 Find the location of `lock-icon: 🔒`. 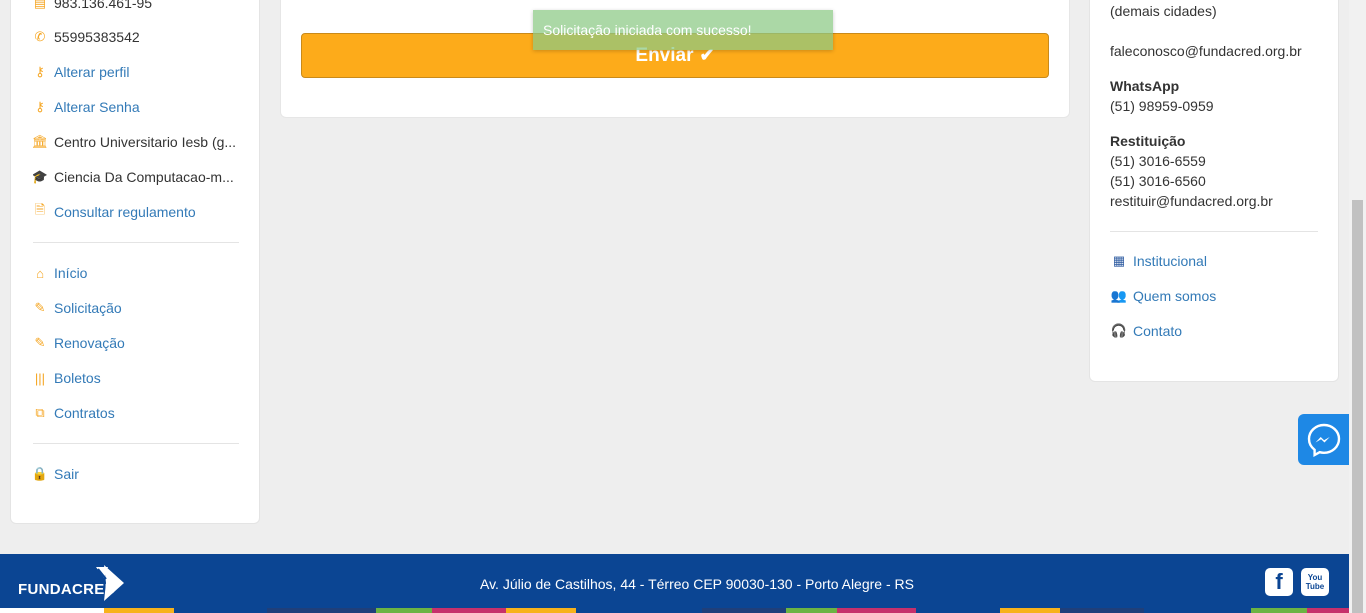

lock-icon: 🔒 is located at coordinates (41, 473).